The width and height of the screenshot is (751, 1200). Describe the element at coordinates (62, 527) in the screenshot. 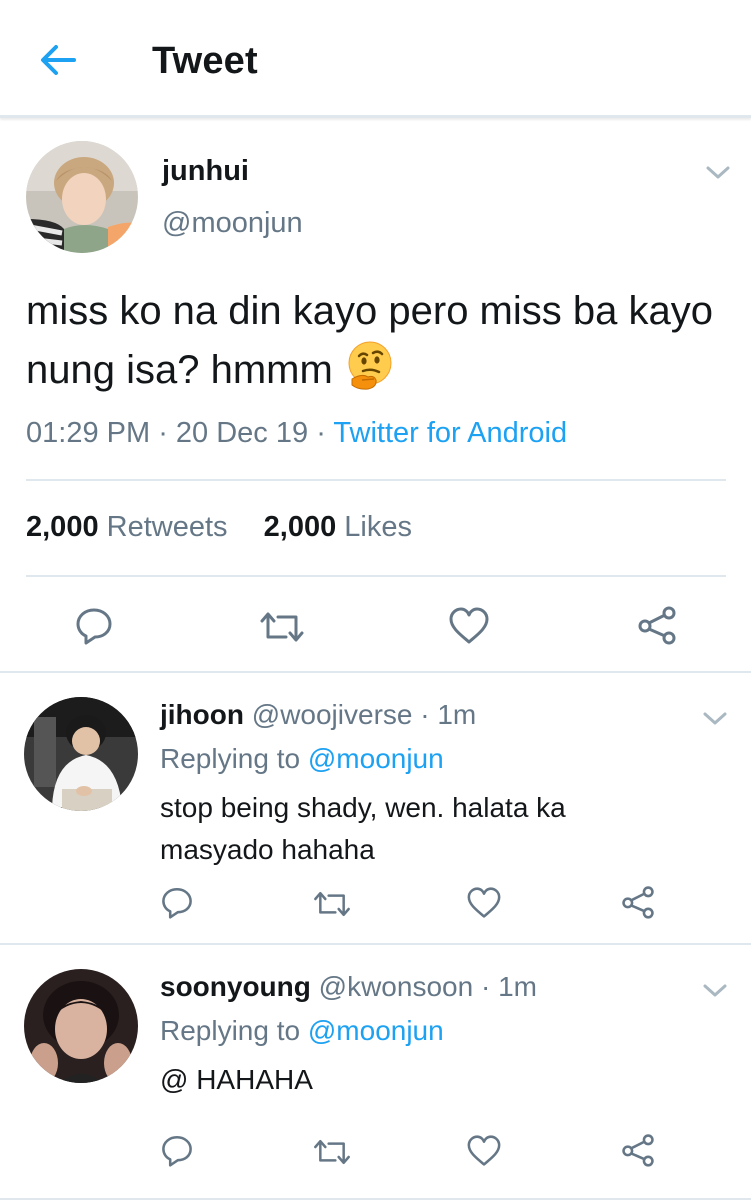

I see `retweets-count: 2,000` at that location.